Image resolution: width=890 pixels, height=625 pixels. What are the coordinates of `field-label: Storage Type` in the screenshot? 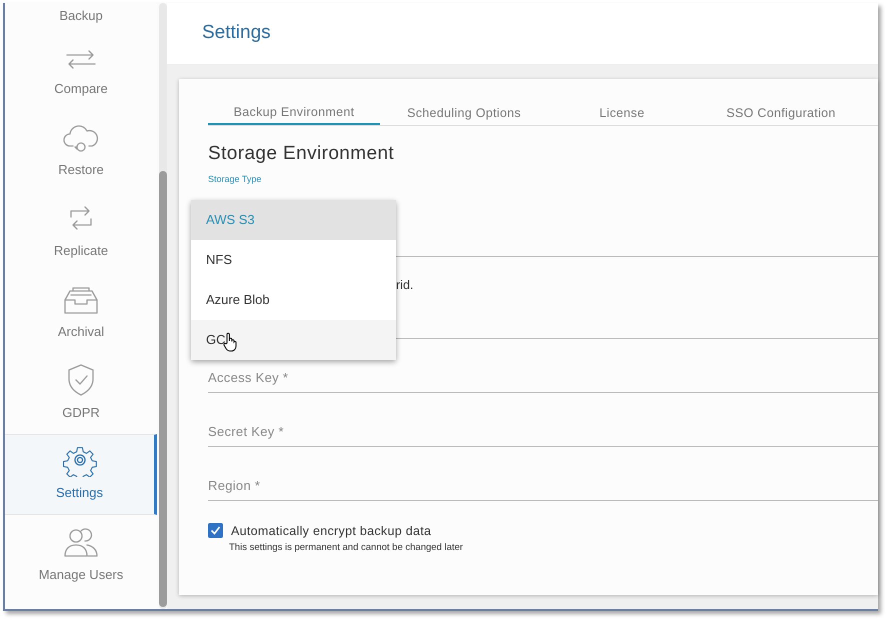 It's located at (235, 179).